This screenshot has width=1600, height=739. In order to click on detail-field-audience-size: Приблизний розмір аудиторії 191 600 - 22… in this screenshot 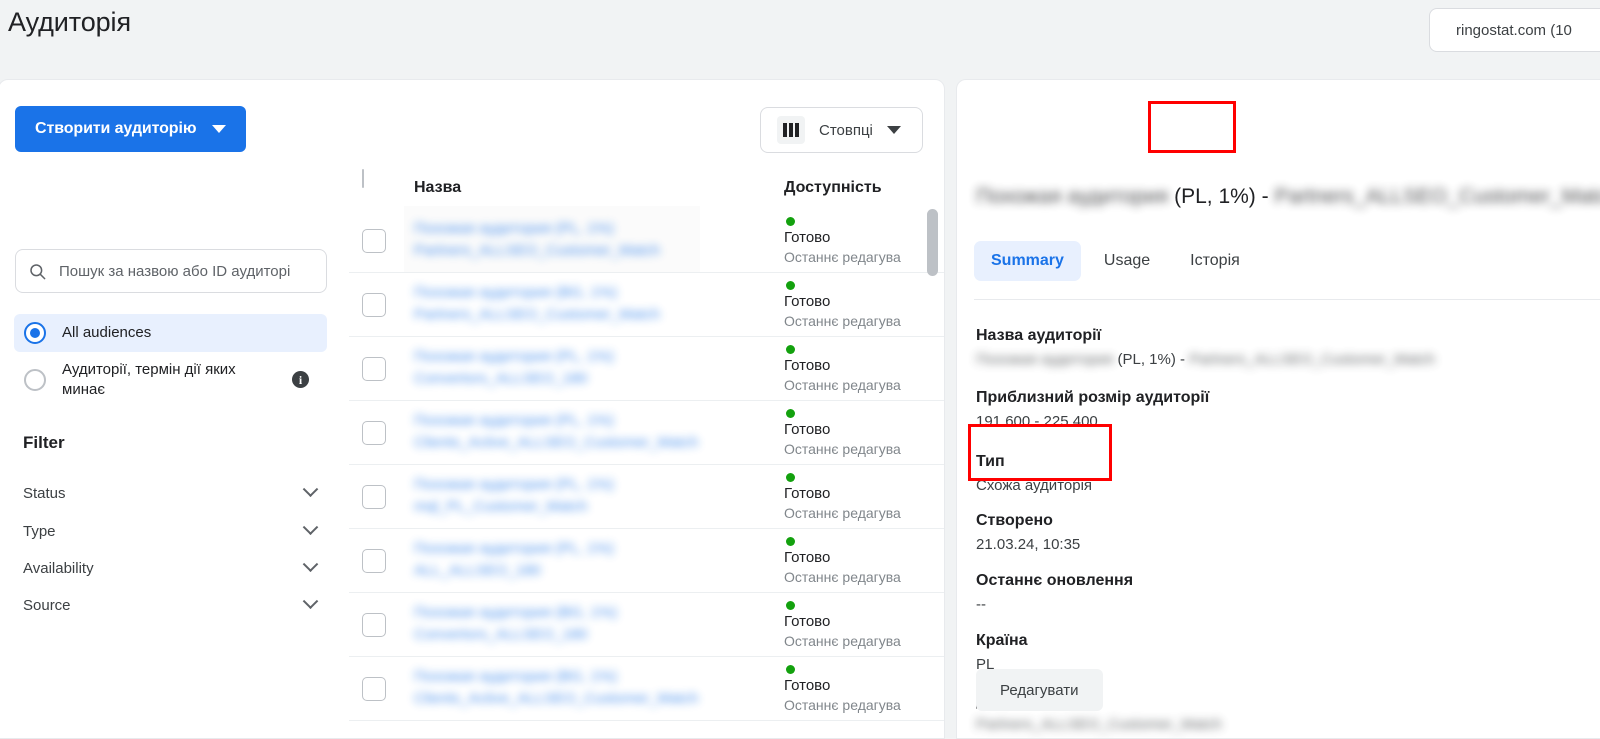, I will do `click(1288, 409)`.